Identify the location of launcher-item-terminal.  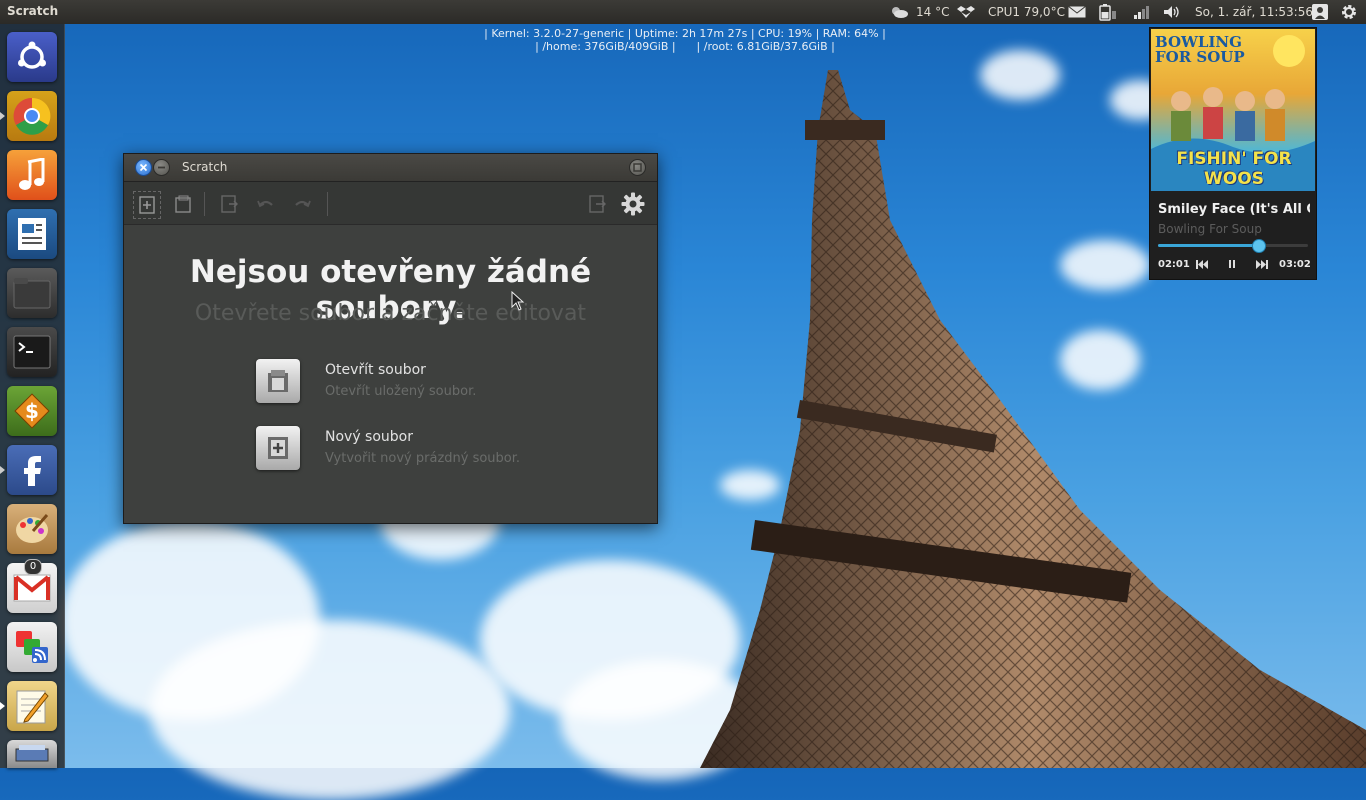
(32, 352).